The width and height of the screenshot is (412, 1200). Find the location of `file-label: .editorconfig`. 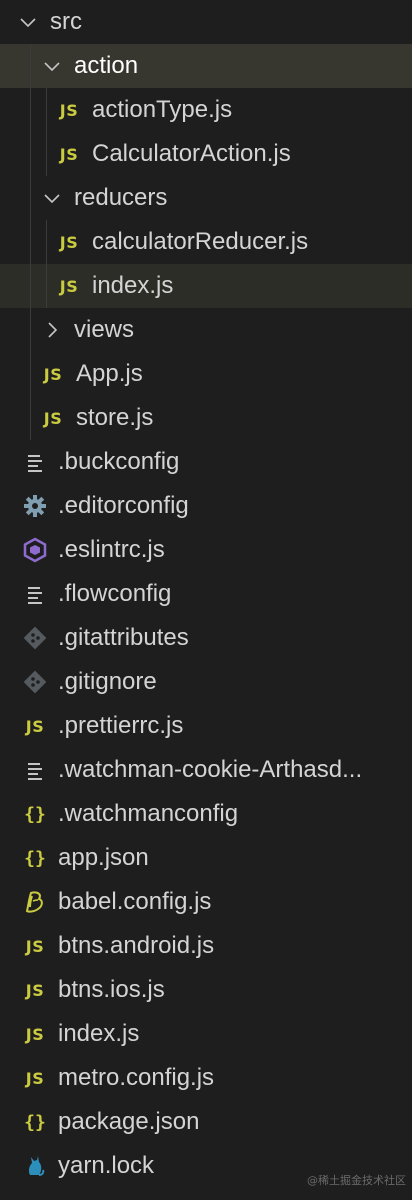

file-label: .editorconfig is located at coordinates (123, 505).